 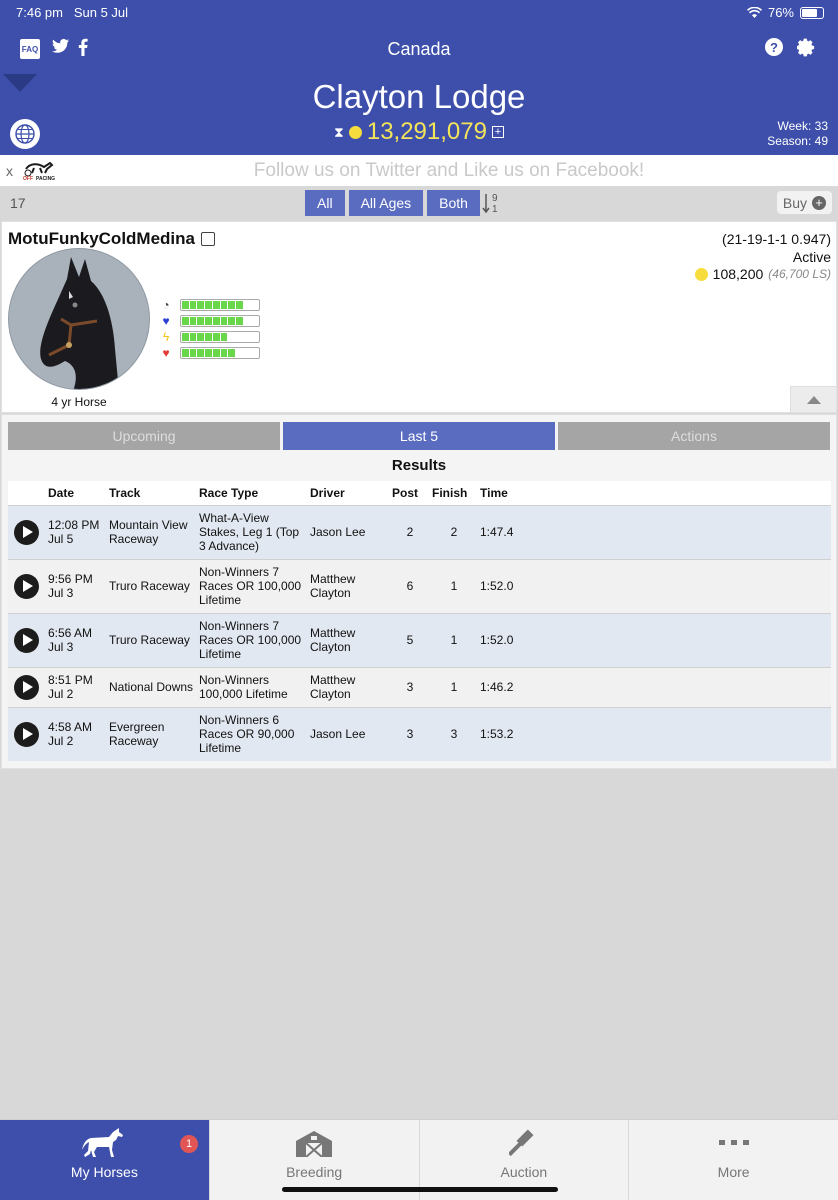 What do you see at coordinates (70, 727) in the screenshot?
I see `race-time-of-day: 4:58 AM` at bounding box center [70, 727].